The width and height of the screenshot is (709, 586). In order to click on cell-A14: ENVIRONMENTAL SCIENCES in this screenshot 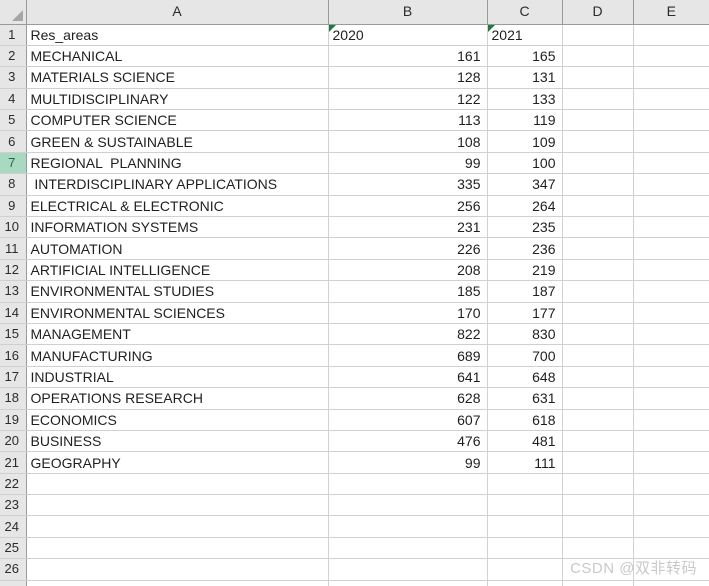, I will do `click(177, 313)`.